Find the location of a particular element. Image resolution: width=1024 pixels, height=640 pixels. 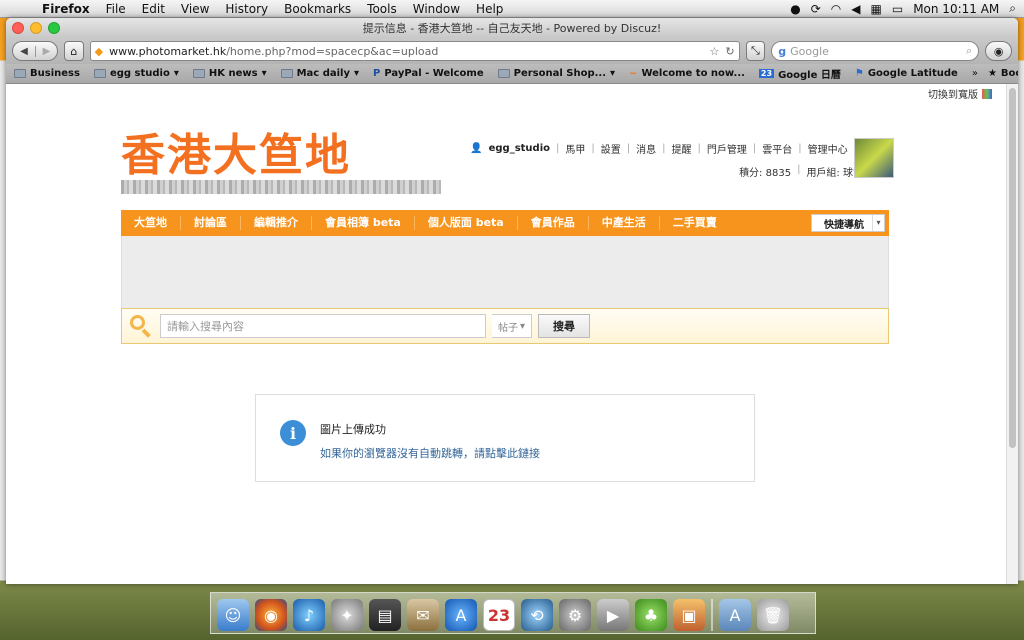

user-link-cloud: 雲平台 is located at coordinates (777, 148).